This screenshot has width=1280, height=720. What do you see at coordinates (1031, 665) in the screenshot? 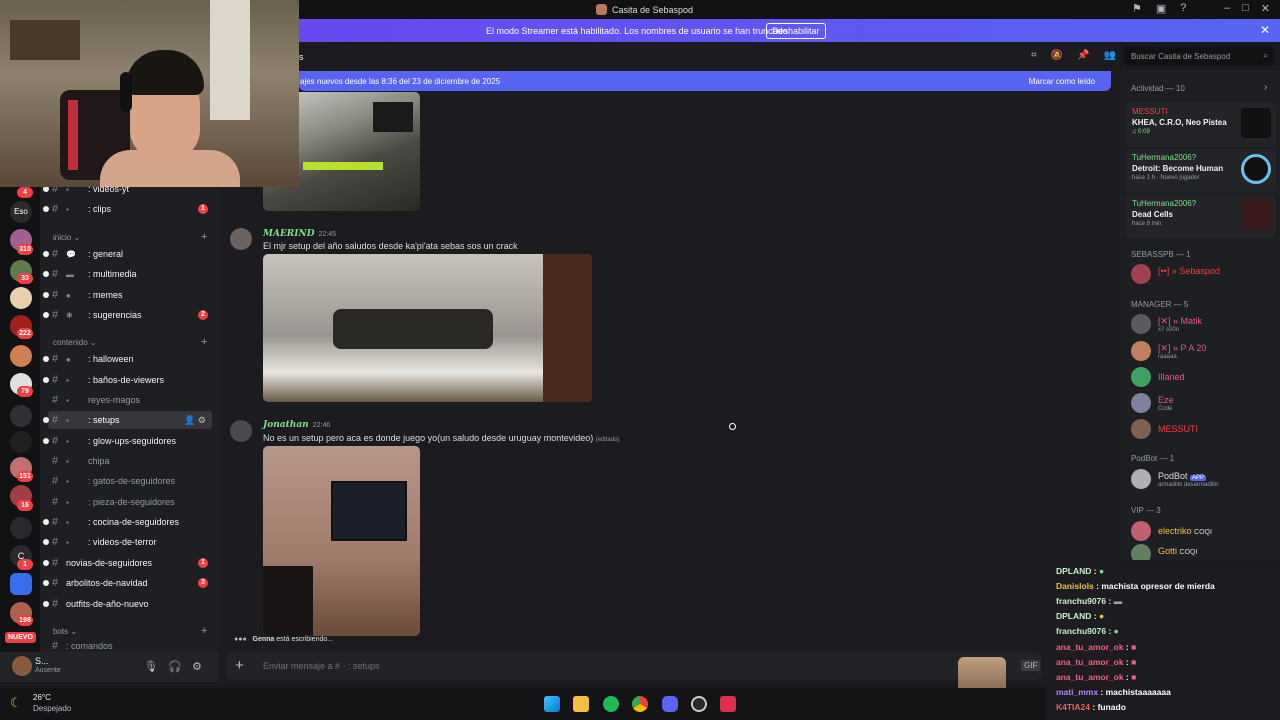
I see `gif-button: GIF` at bounding box center [1031, 665].